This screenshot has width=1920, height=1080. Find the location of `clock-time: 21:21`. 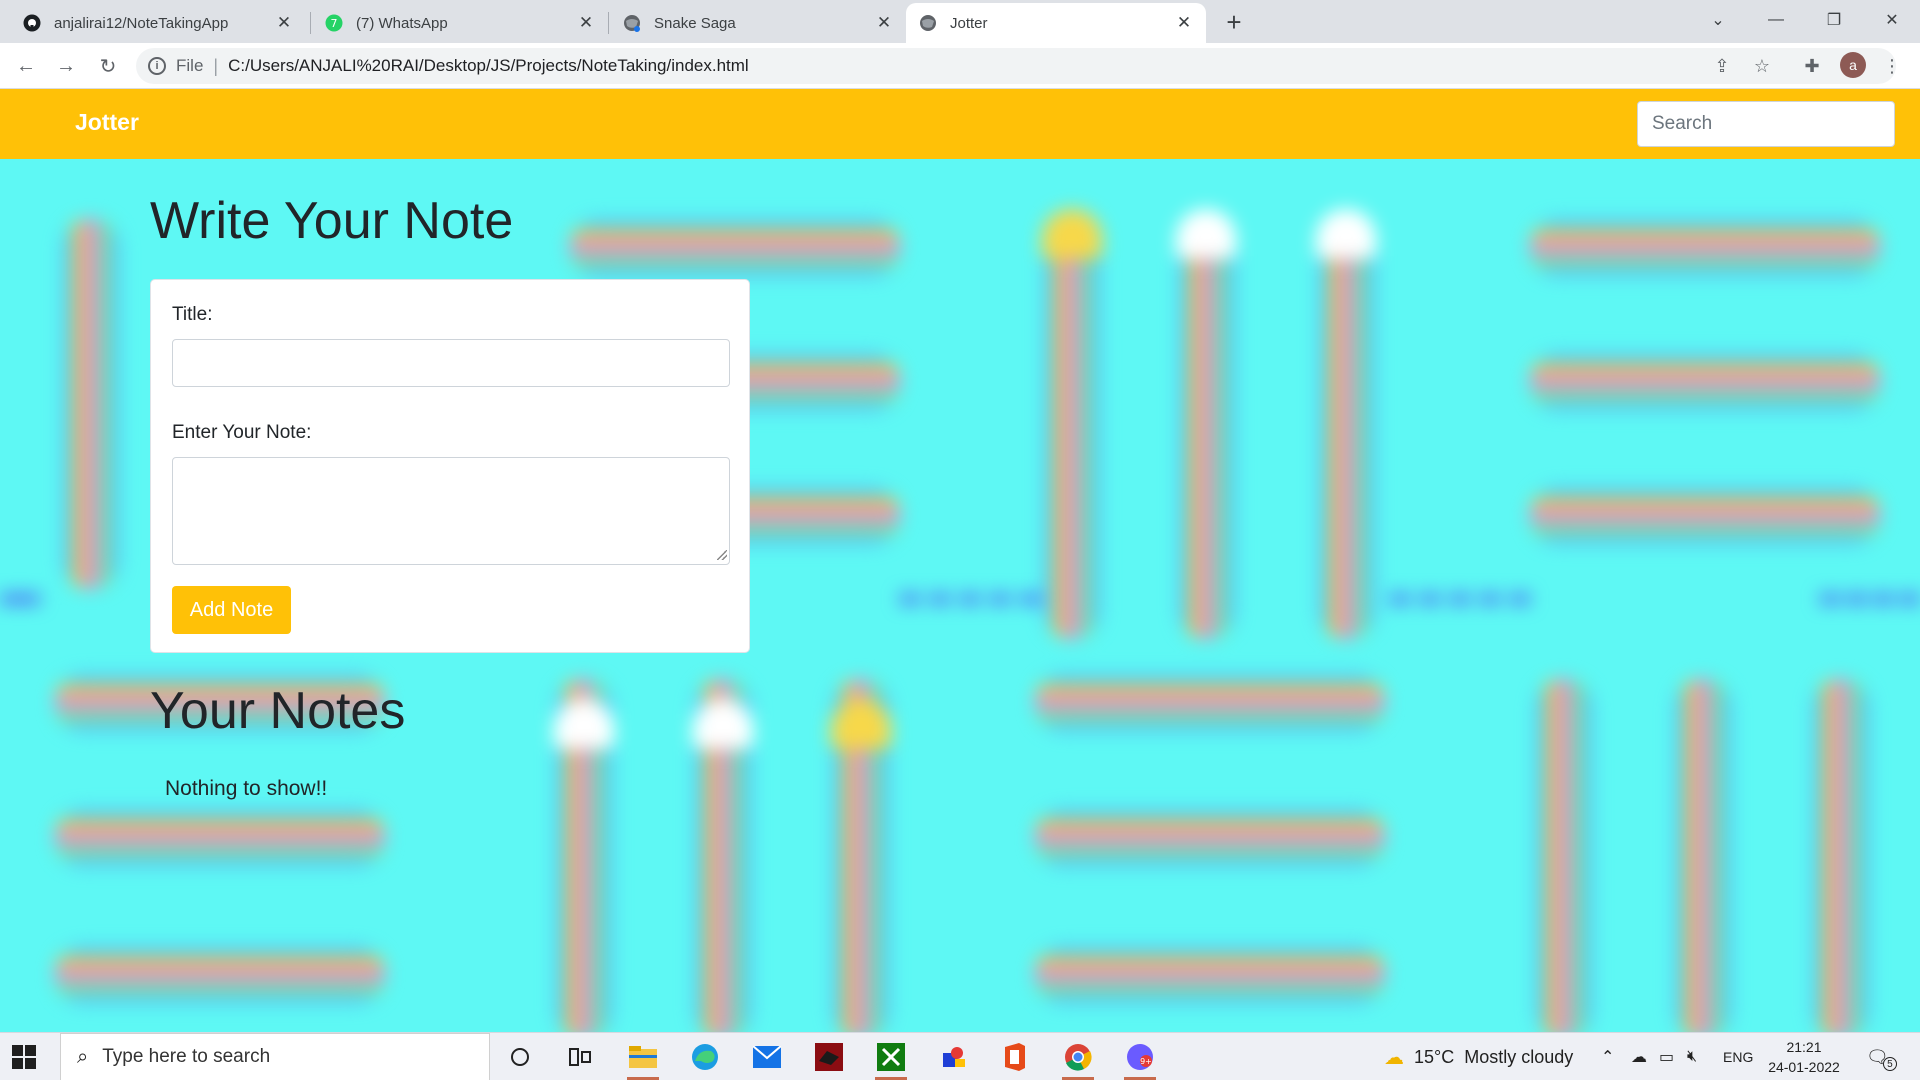

clock-time: 21:21 is located at coordinates (1804, 1047).